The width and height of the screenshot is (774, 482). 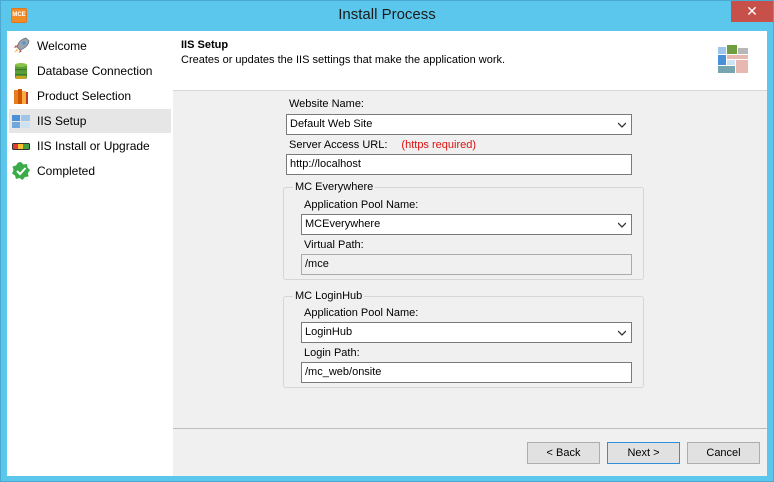 I want to click on loginhub-pool-value: LoginHub, so click(x=329, y=332).